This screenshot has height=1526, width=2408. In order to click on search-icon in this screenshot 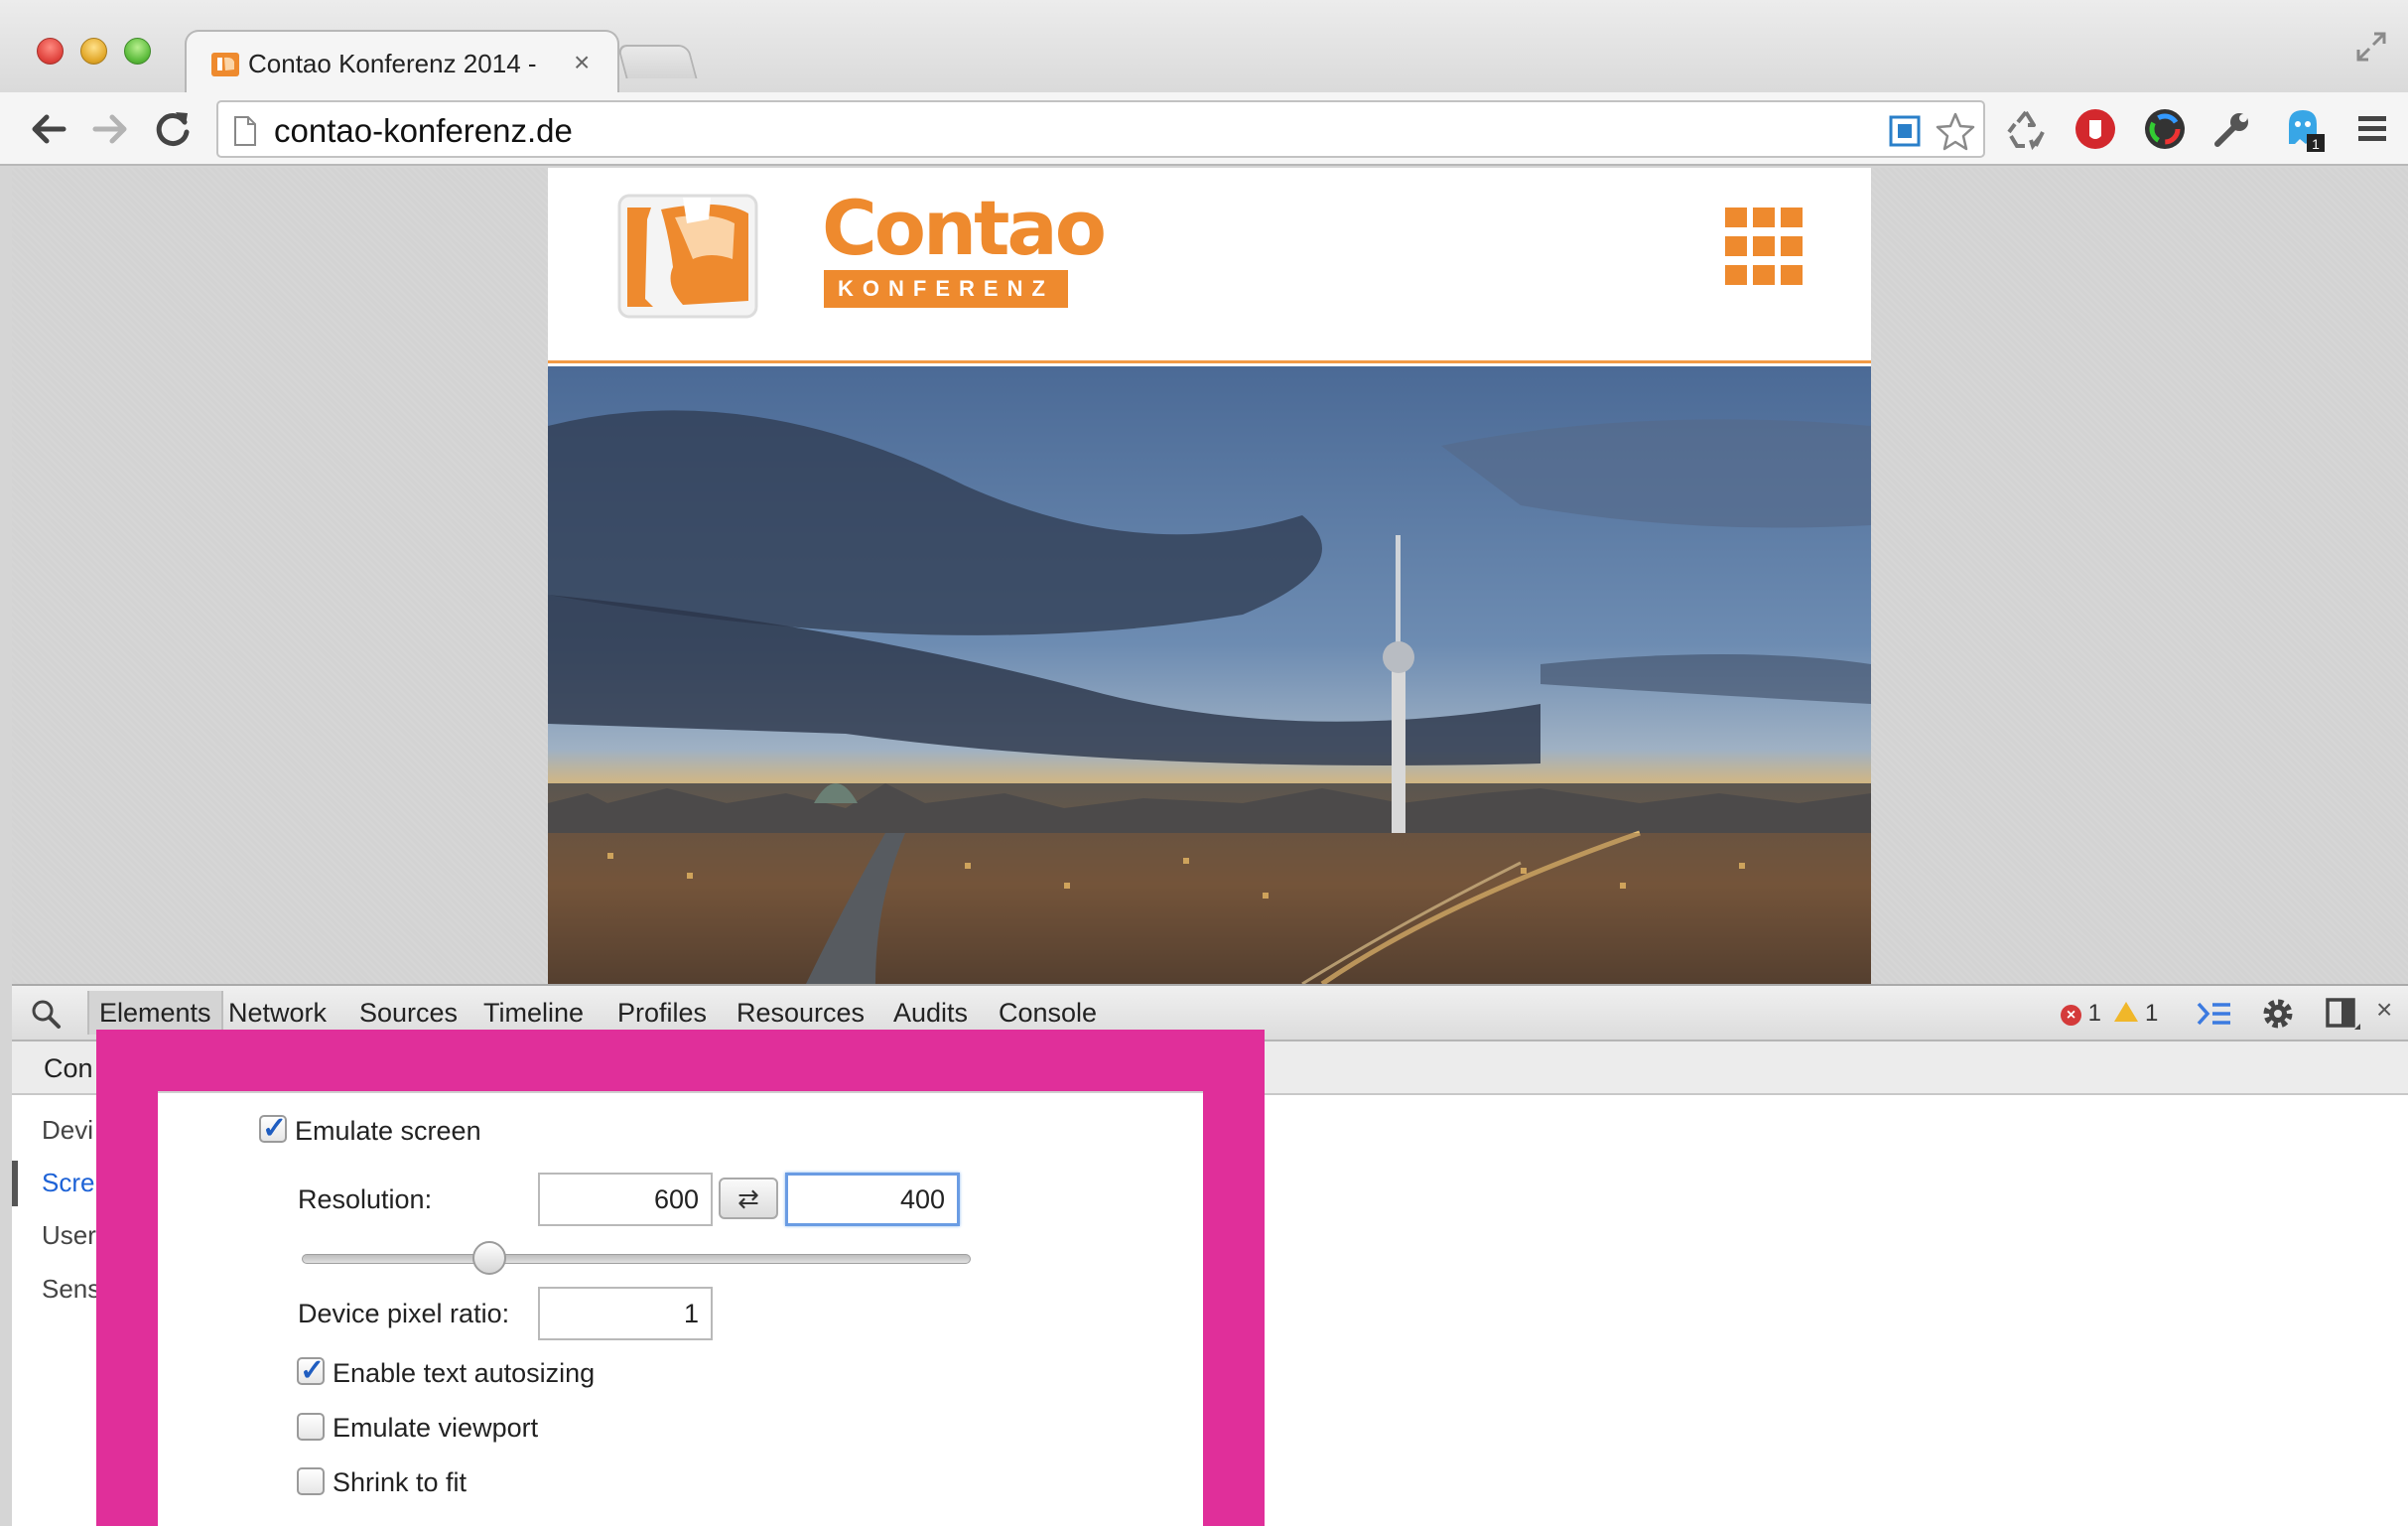, I will do `click(46, 1014)`.